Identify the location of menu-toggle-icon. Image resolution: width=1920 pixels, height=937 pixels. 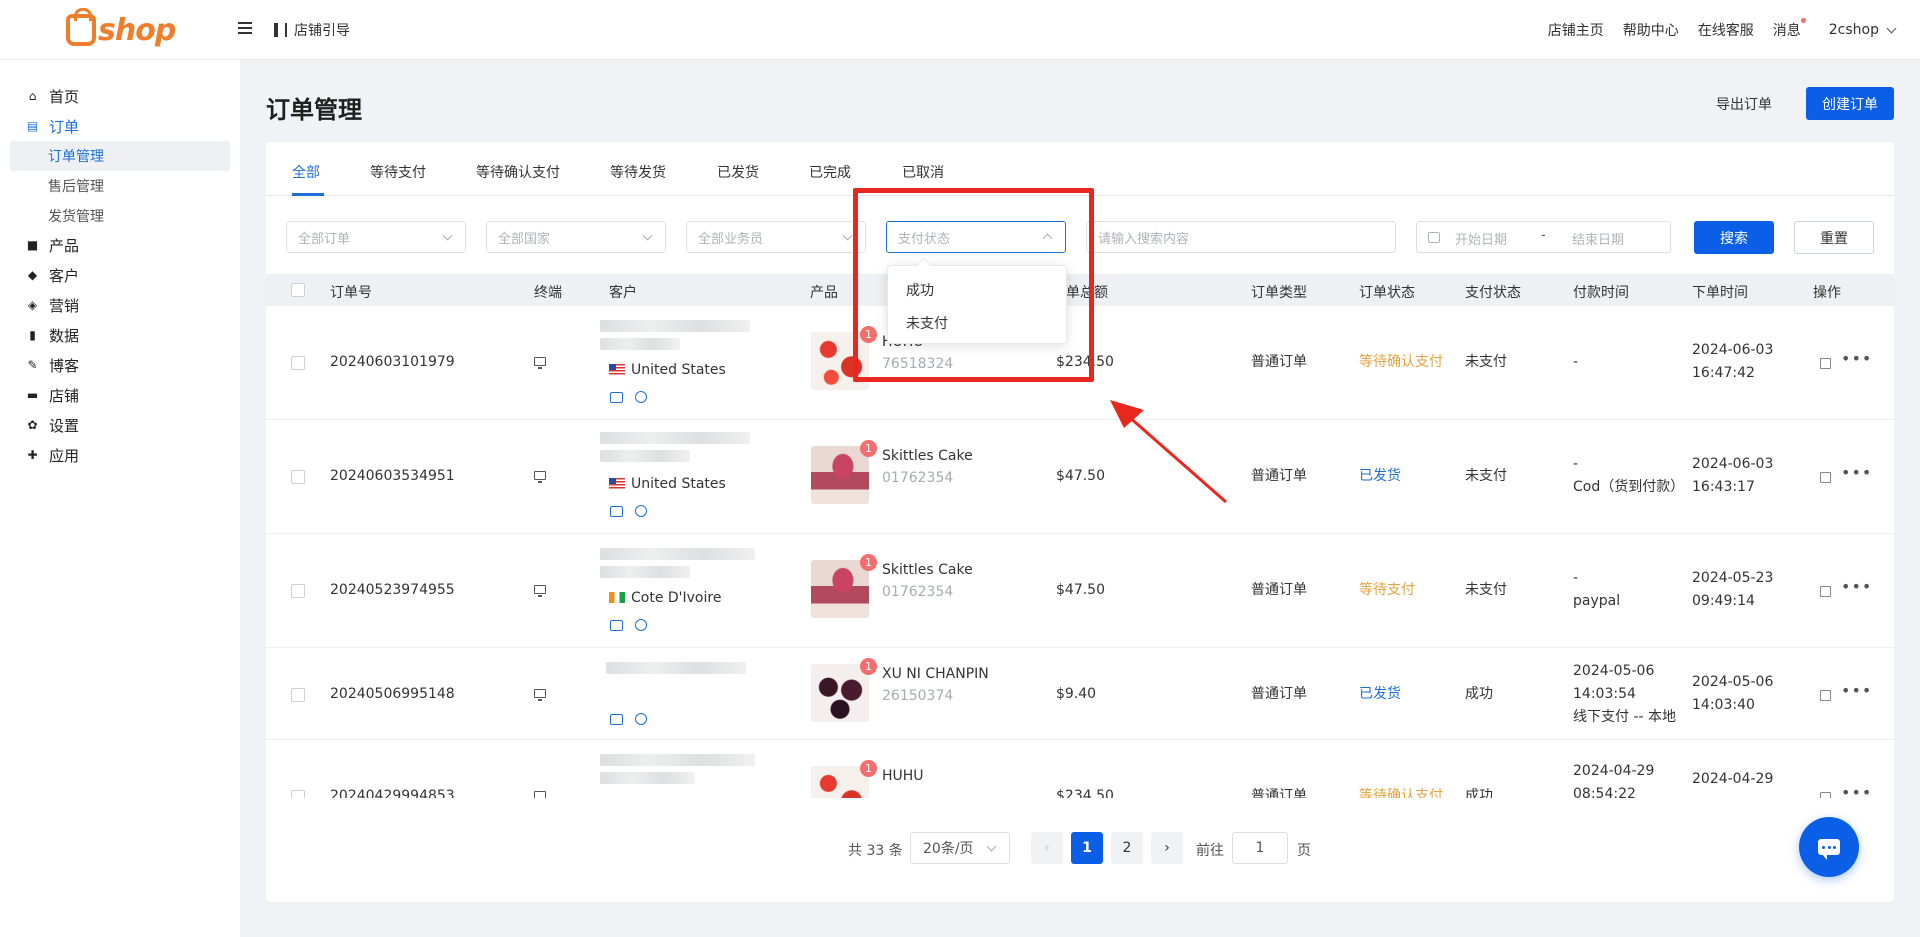
(246, 28).